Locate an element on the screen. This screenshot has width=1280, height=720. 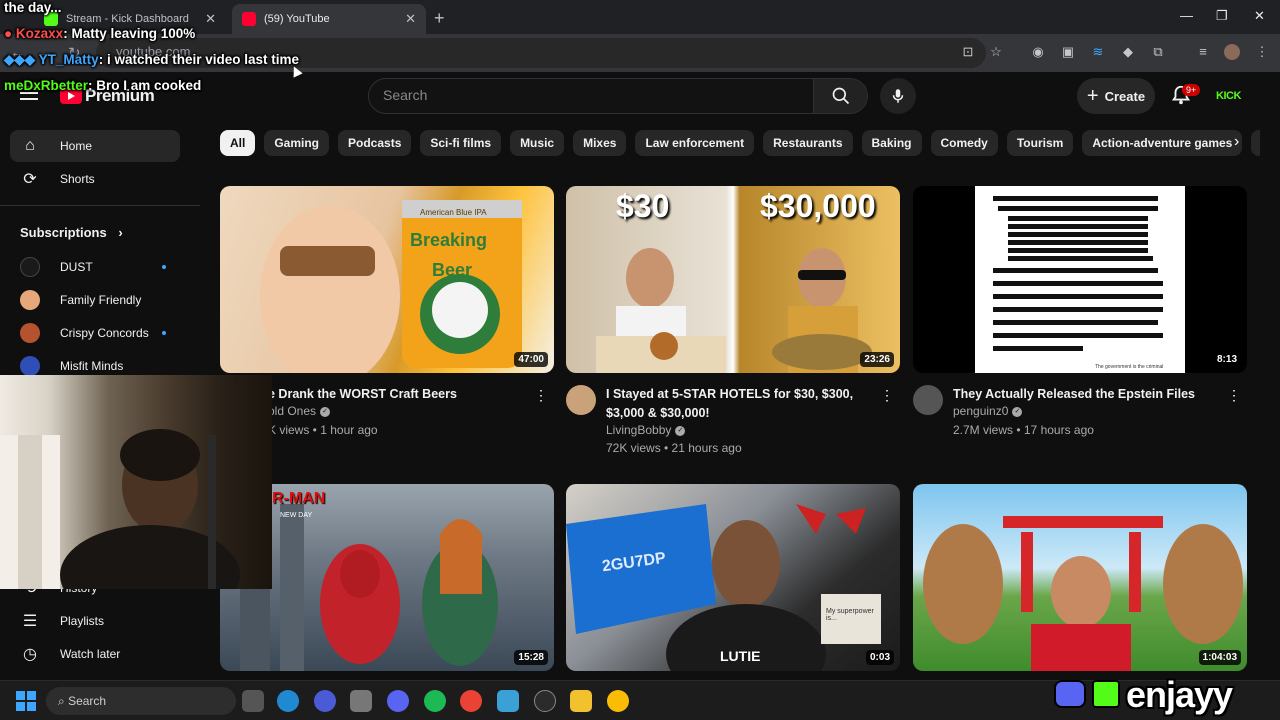
chip-sci-fi-films: Sci-fi films is located at coordinates (461, 143).